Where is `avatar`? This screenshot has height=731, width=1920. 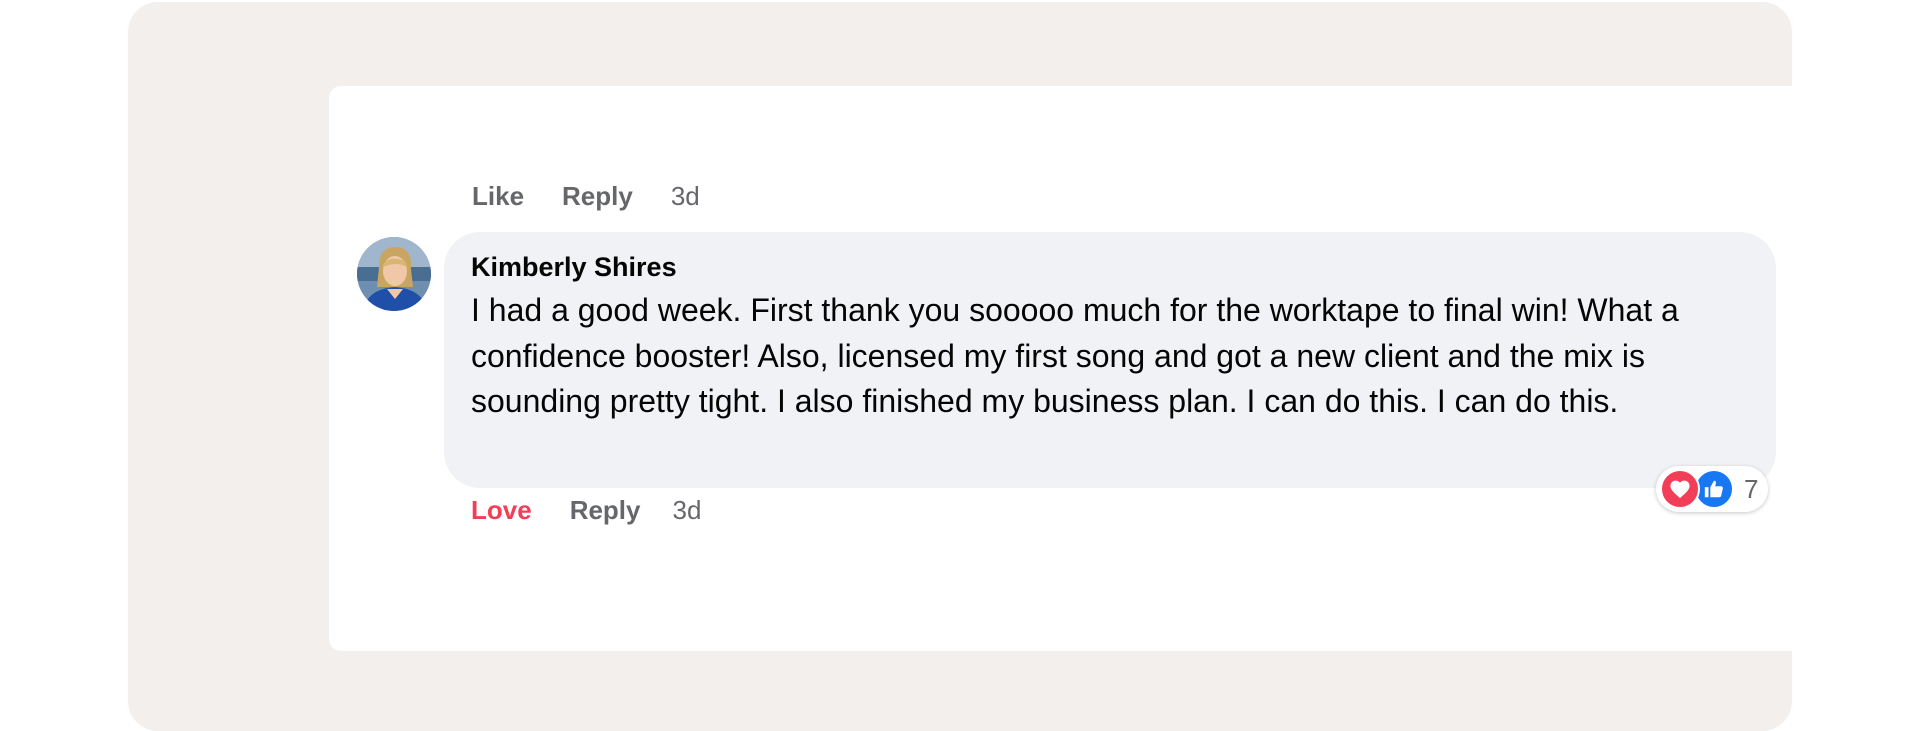
avatar is located at coordinates (394, 274).